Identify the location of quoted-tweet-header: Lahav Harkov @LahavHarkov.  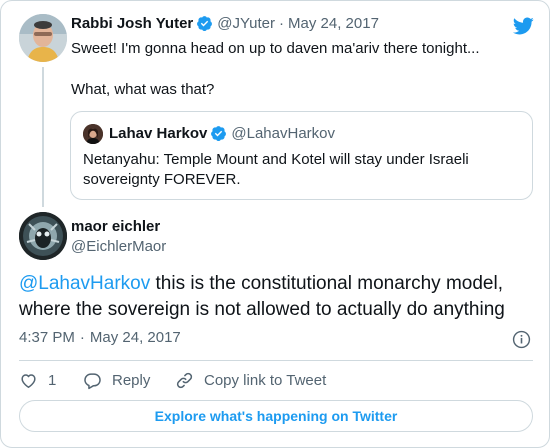
(222, 133).